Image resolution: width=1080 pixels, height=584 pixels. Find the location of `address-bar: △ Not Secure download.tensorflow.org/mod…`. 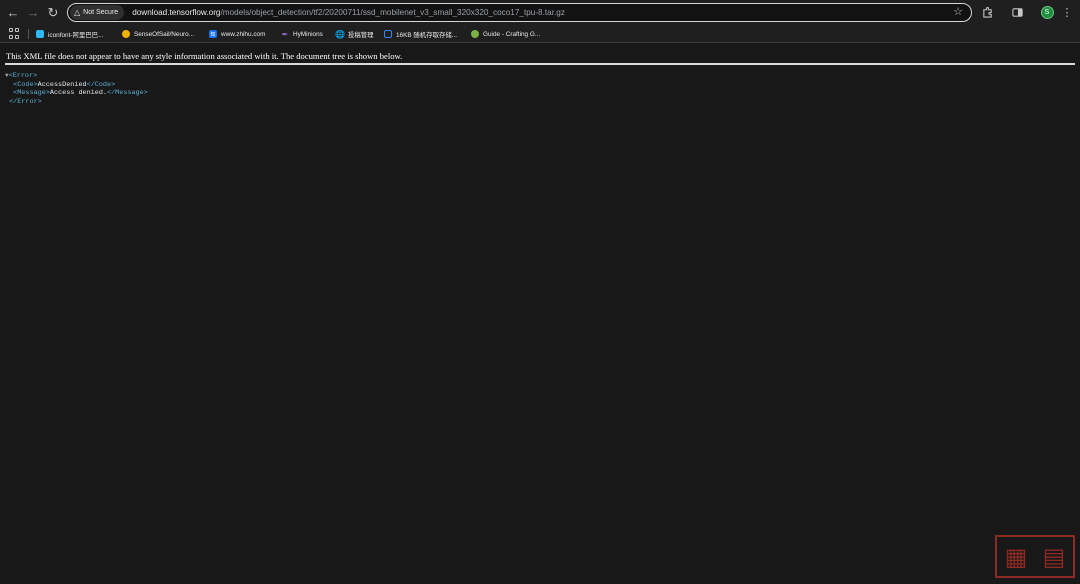

address-bar: △ Not Secure download.tensorflow.org/mod… is located at coordinates (519, 12).